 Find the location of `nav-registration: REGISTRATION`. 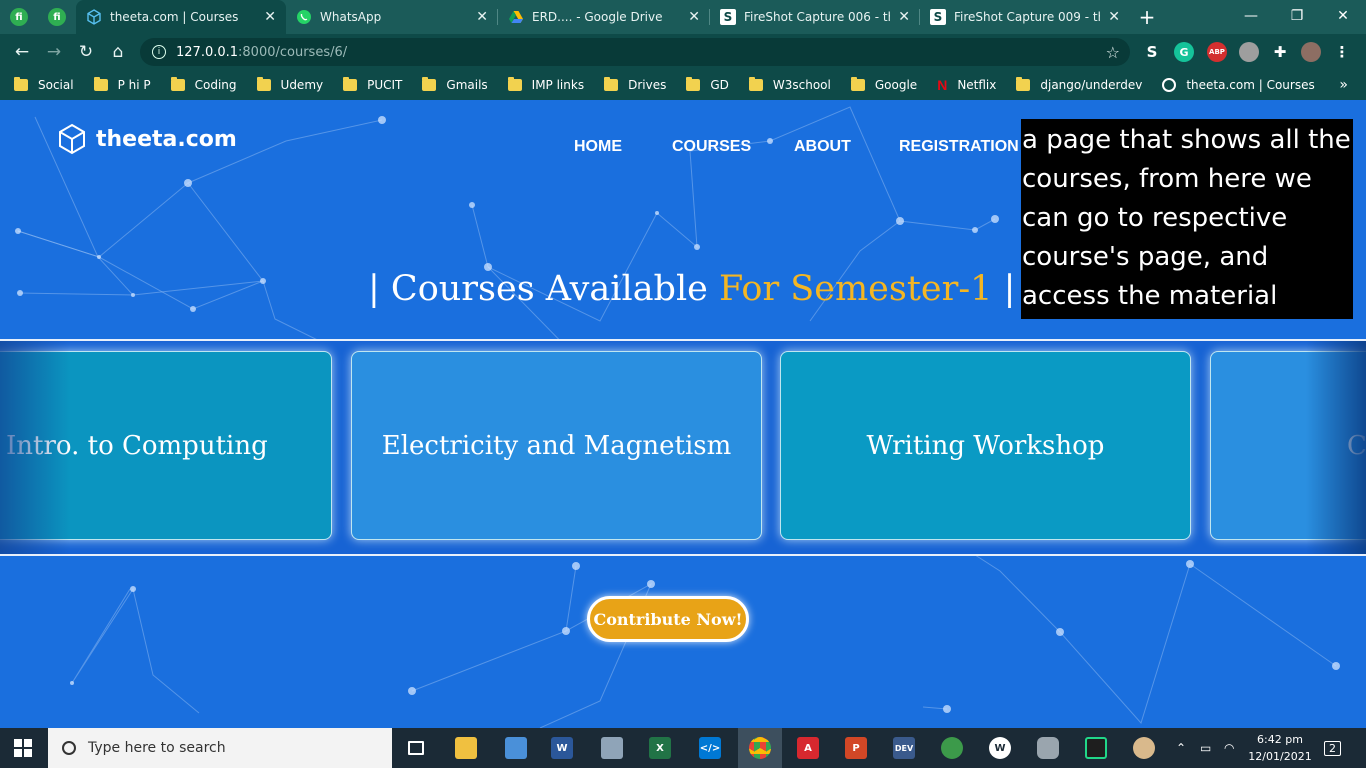

nav-registration: REGISTRATION is located at coordinates (959, 147).